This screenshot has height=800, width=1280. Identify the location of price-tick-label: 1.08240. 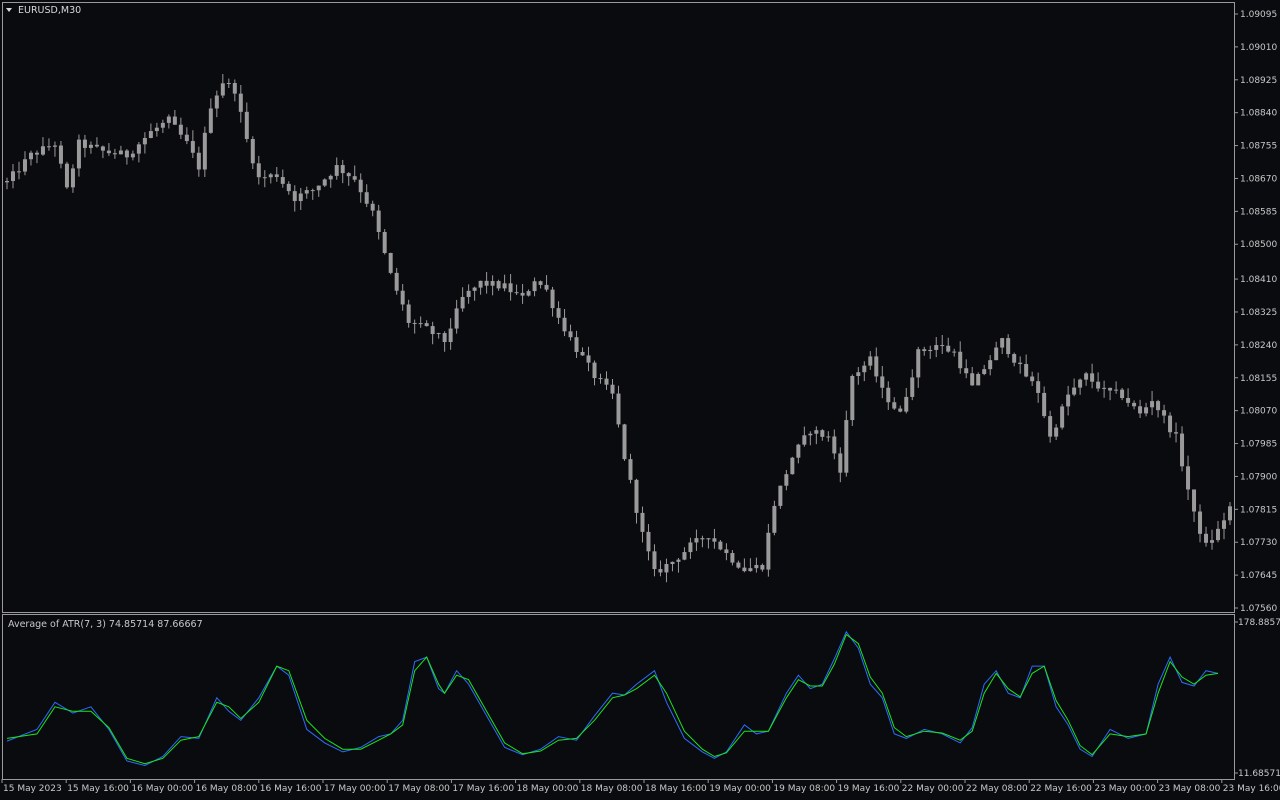
(1258, 346).